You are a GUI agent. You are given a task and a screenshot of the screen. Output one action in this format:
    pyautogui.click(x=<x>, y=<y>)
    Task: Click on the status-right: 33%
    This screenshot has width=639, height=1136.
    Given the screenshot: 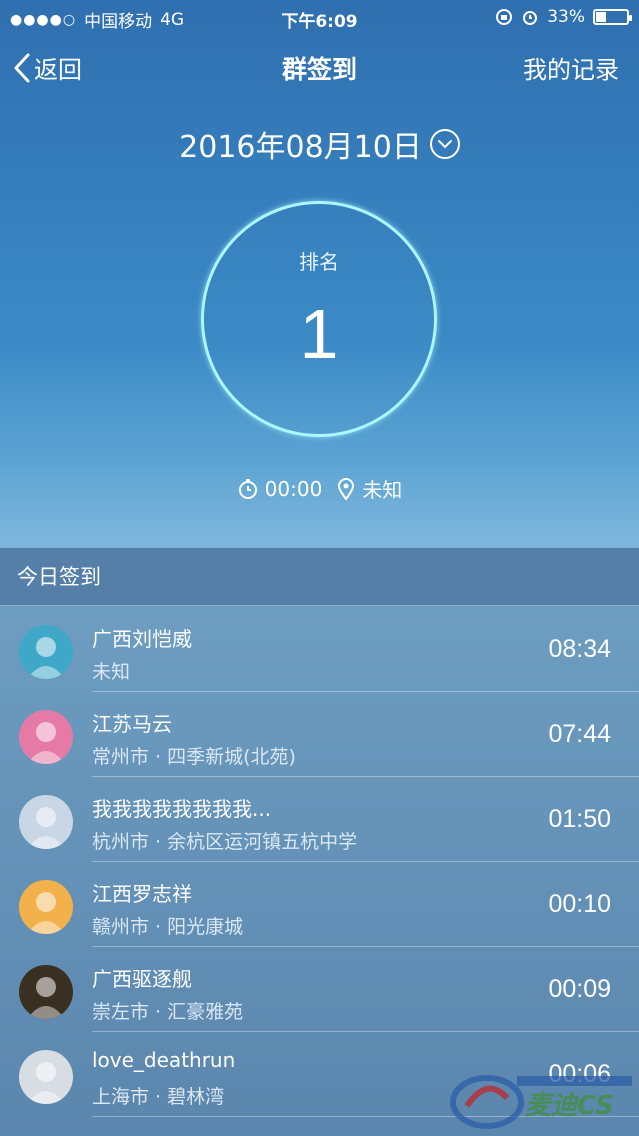 What is the action you would take?
    pyautogui.click(x=563, y=17)
    